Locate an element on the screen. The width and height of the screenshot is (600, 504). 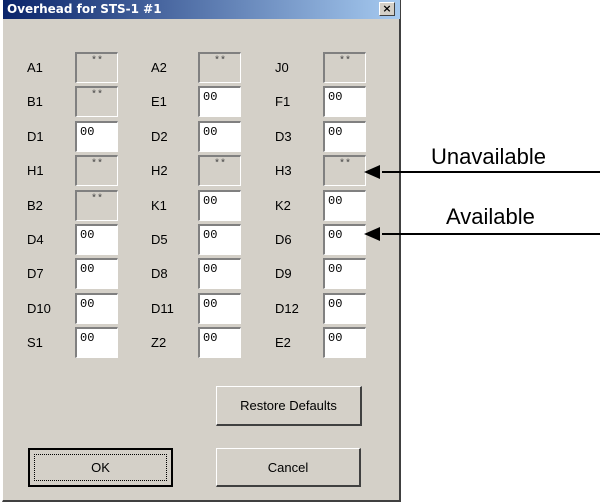
byte-label: H3 is located at coordinates (283, 170).